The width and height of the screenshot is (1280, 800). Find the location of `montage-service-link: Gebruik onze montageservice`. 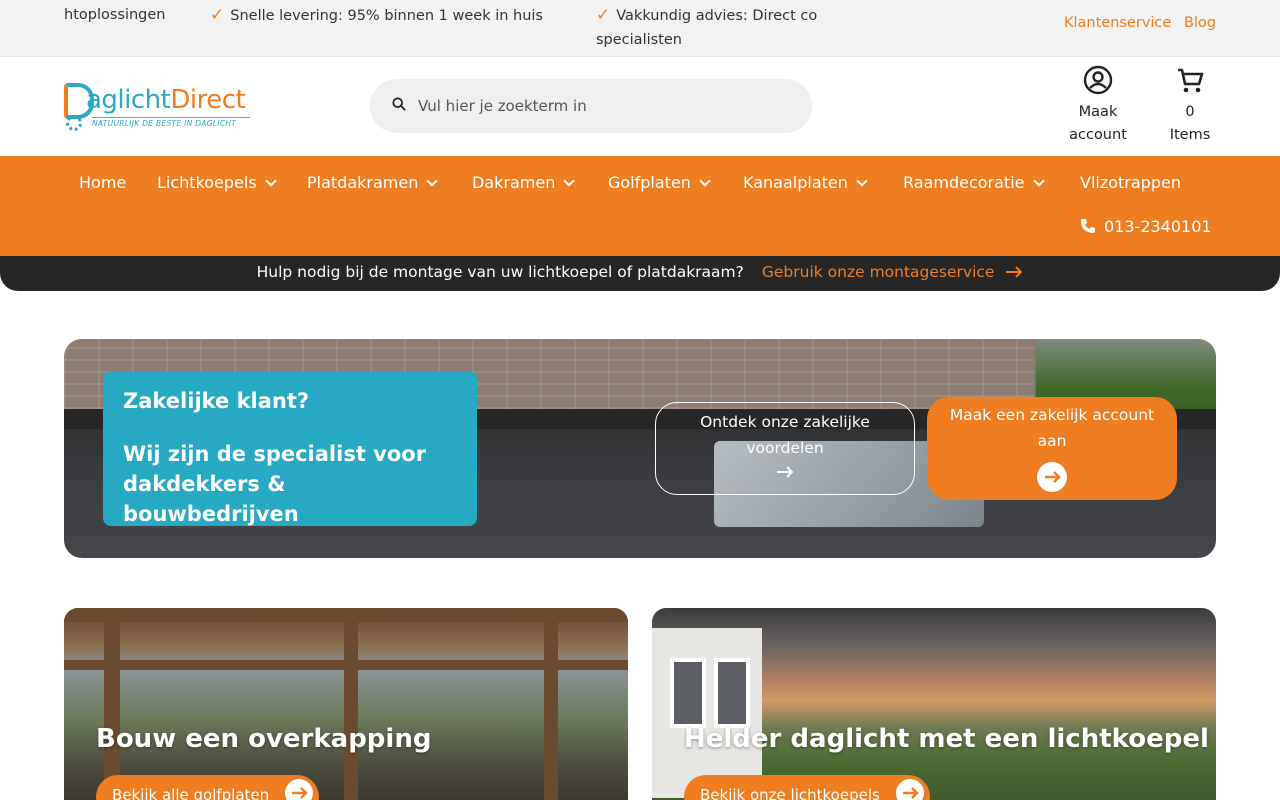

montage-service-link: Gebruik onze montageservice is located at coordinates (893, 272).